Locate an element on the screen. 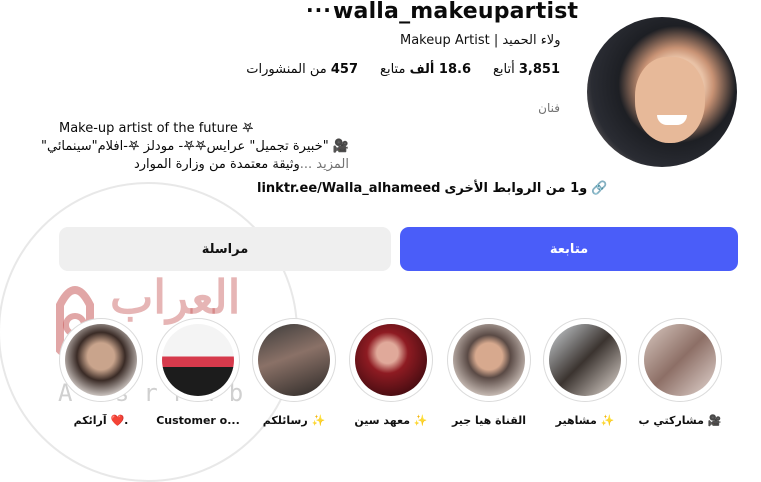 This screenshot has height=482, width=761. highlight-label: معهد سين ✨ is located at coordinates (391, 420).